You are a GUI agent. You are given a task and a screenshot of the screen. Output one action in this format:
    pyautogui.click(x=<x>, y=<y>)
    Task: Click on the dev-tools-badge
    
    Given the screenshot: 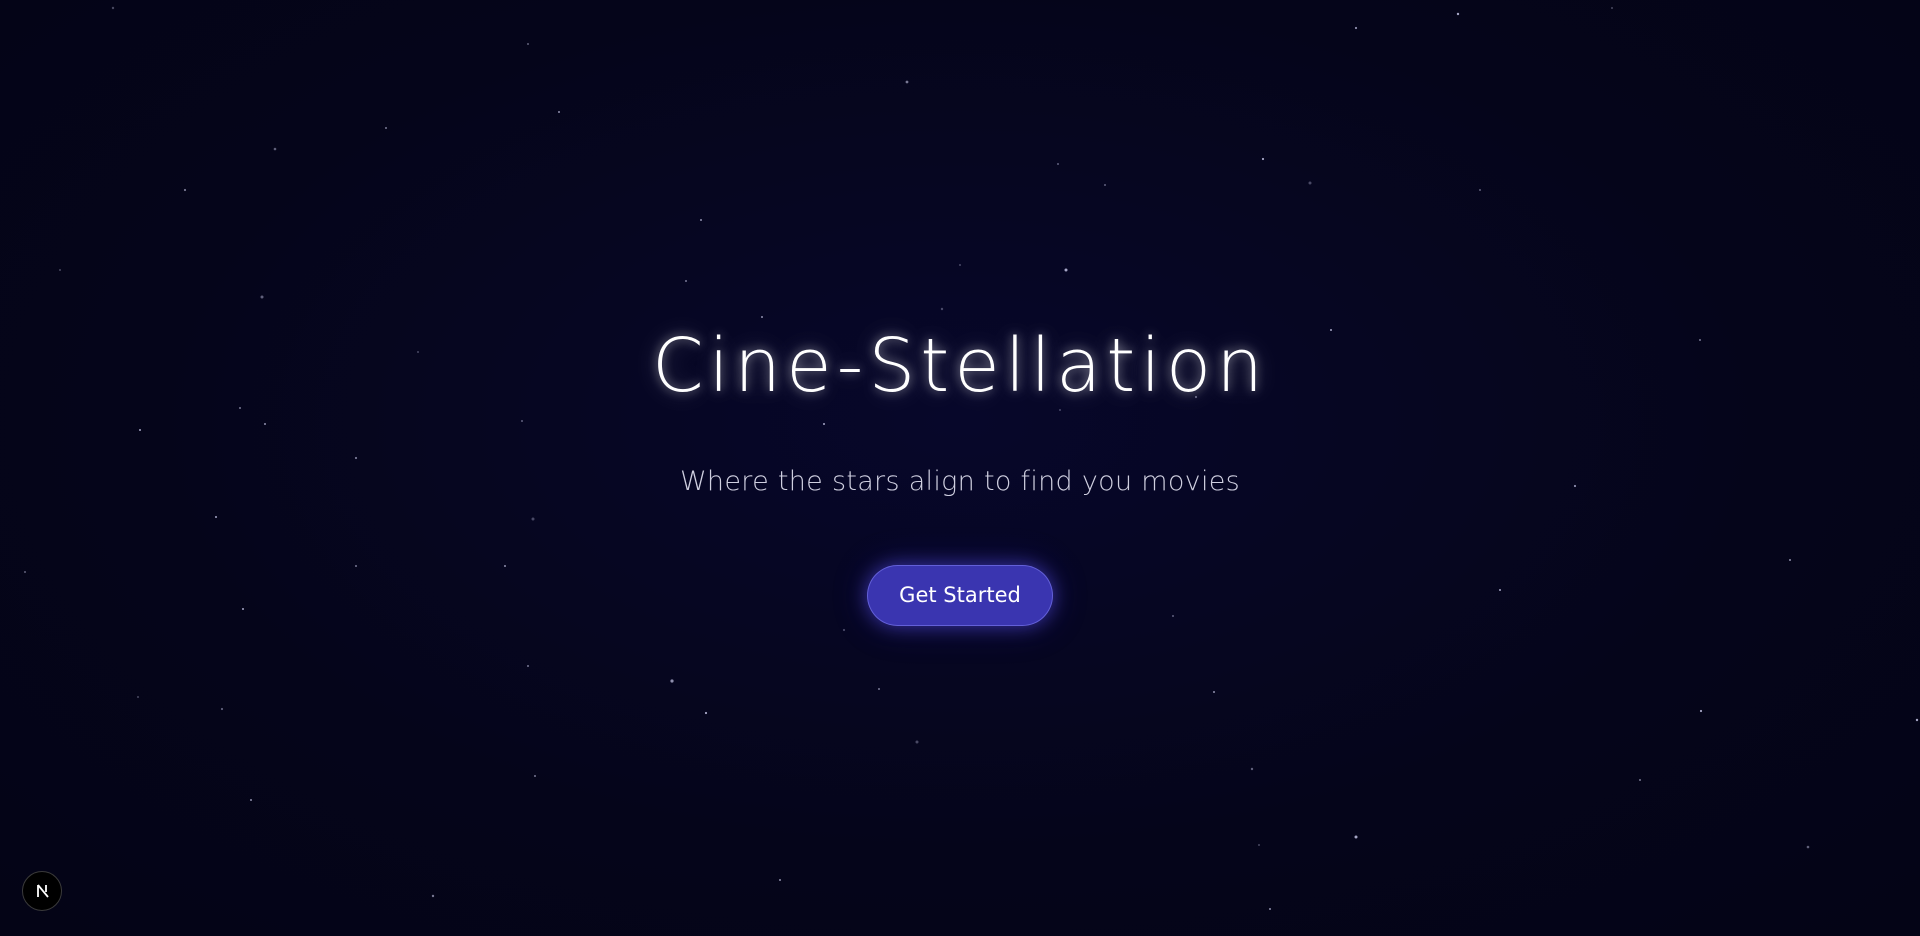 What is the action you would take?
    pyautogui.click(x=42, y=891)
    